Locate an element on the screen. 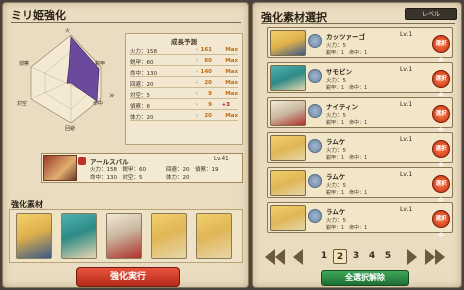  character-stats: 火力：158 鋭甲：60 is located at coordinates (118, 170).